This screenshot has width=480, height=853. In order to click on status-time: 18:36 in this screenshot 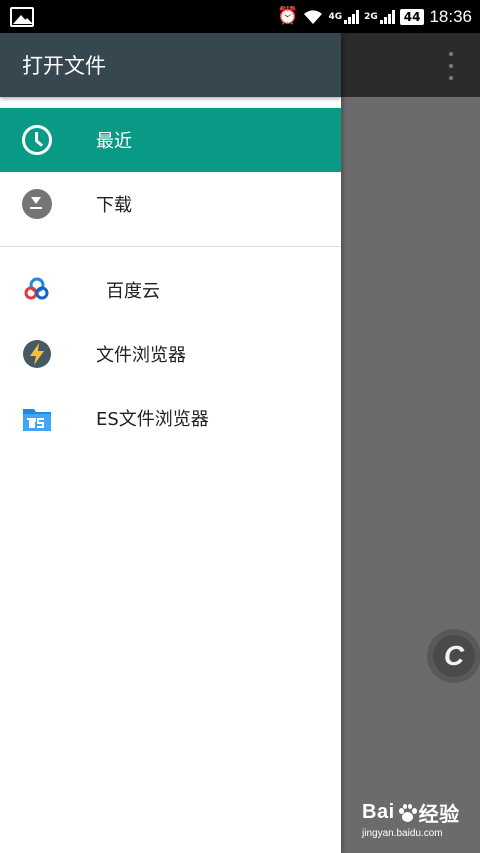, I will do `click(450, 16)`.